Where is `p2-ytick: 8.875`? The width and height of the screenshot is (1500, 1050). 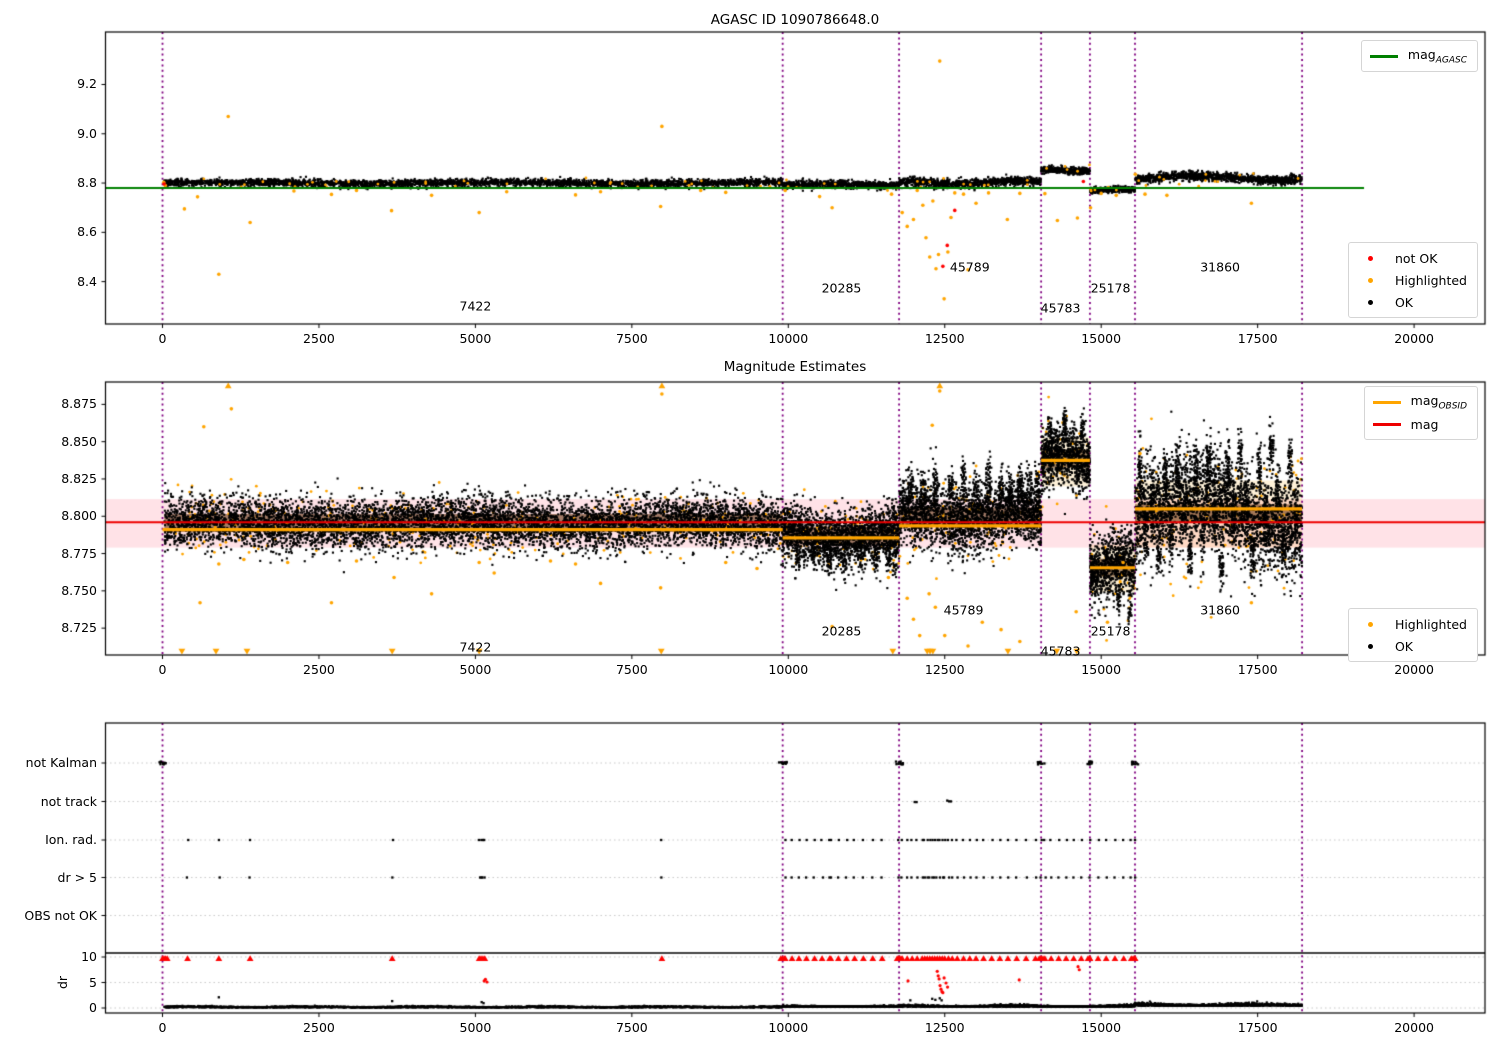
p2-ytick: 8.875 is located at coordinates (79, 404).